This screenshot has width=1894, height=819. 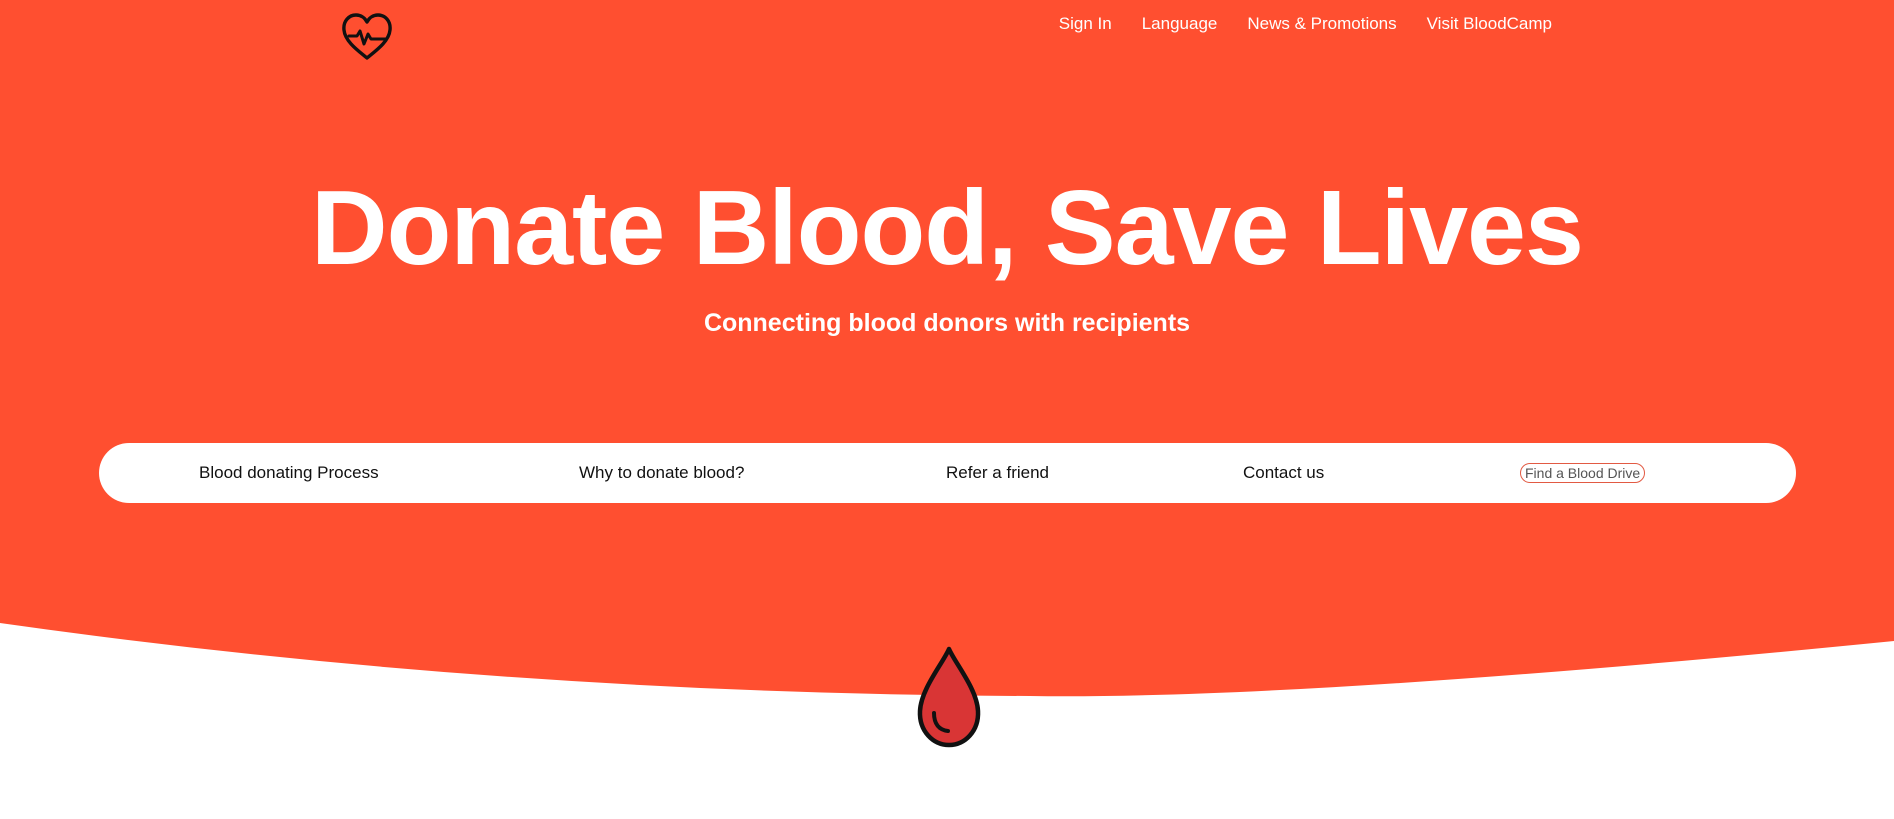 I want to click on news-promotions-link: News & Promotions, so click(x=1321, y=24).